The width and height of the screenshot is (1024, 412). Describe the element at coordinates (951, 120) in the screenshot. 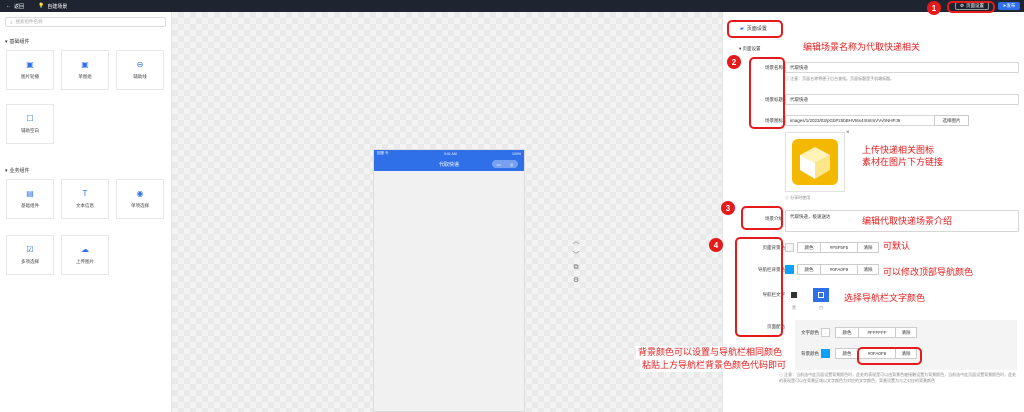

I see `choose-image-button: 选择图片` at that location.